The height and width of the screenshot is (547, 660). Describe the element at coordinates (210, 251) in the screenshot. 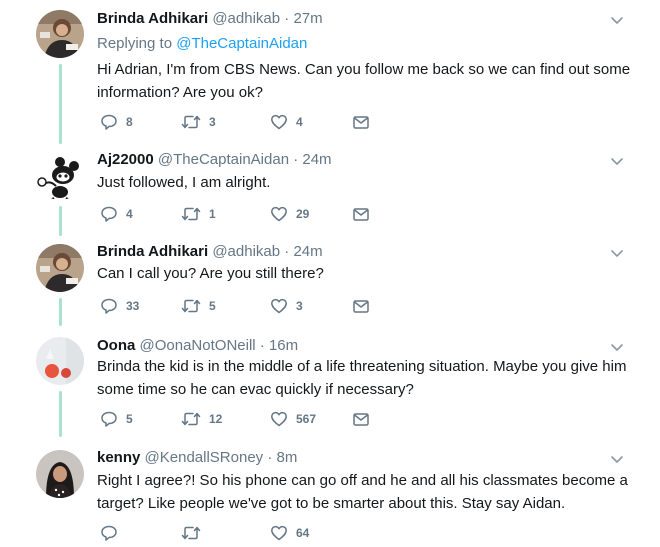

I see `tweet-header: Brinda Adhikari @adhikab · 24m` at that location.